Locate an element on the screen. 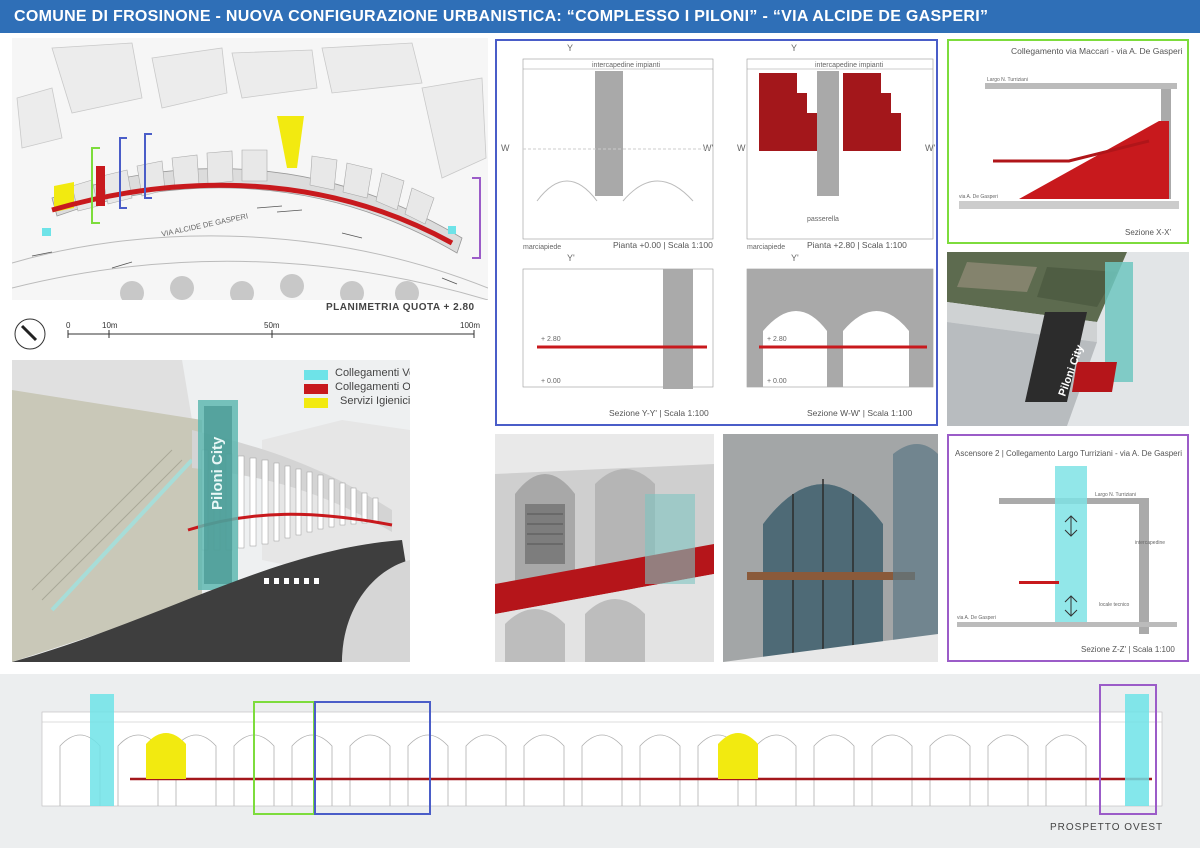 The width and height of the screenshot is (1200, 848). plan2-top-label: intercapedine impianti is located at coordinates (849, 65).